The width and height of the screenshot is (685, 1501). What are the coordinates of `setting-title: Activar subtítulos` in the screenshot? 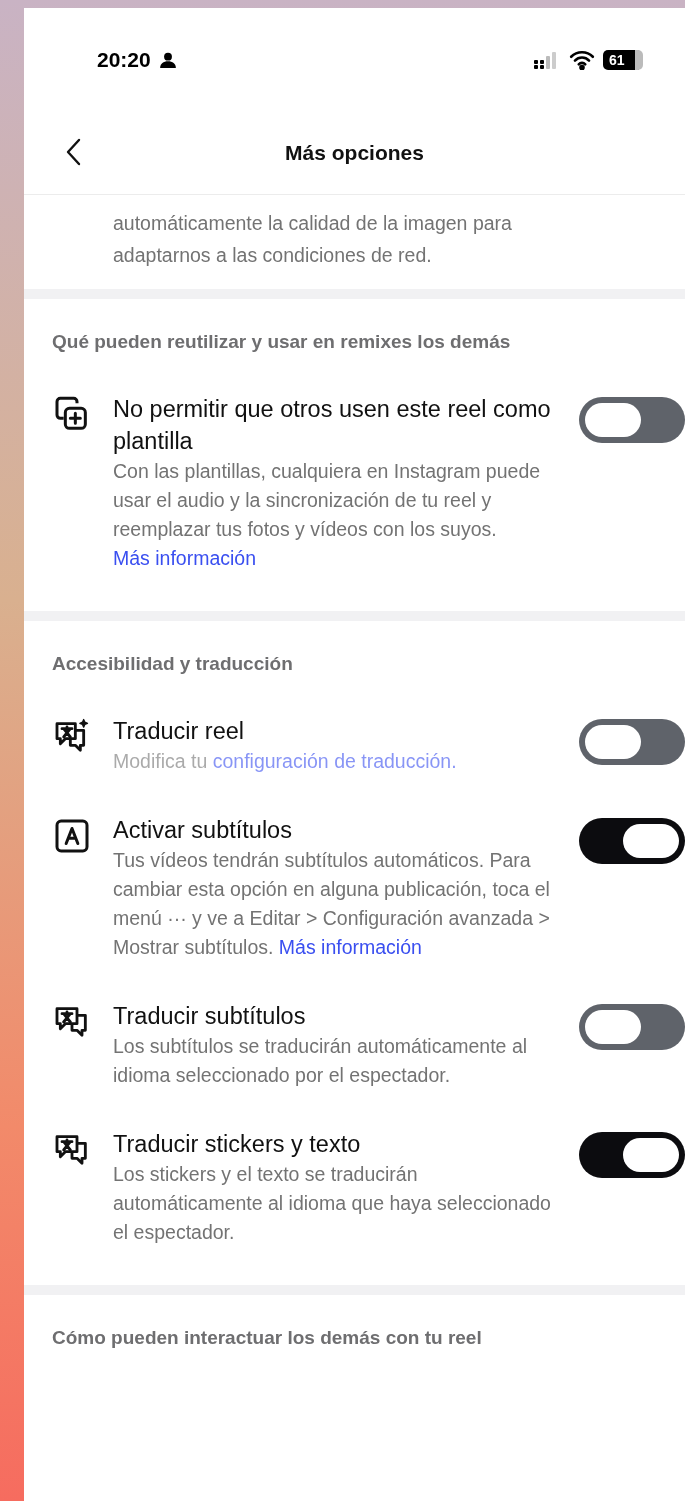 It's located at (203, 830).